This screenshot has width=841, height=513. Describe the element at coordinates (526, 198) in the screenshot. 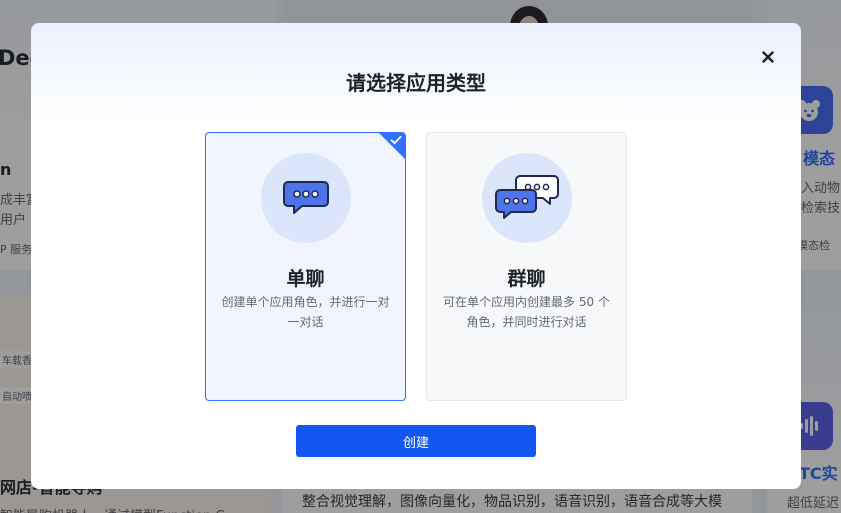

I see `group-chat-icon` at that location.